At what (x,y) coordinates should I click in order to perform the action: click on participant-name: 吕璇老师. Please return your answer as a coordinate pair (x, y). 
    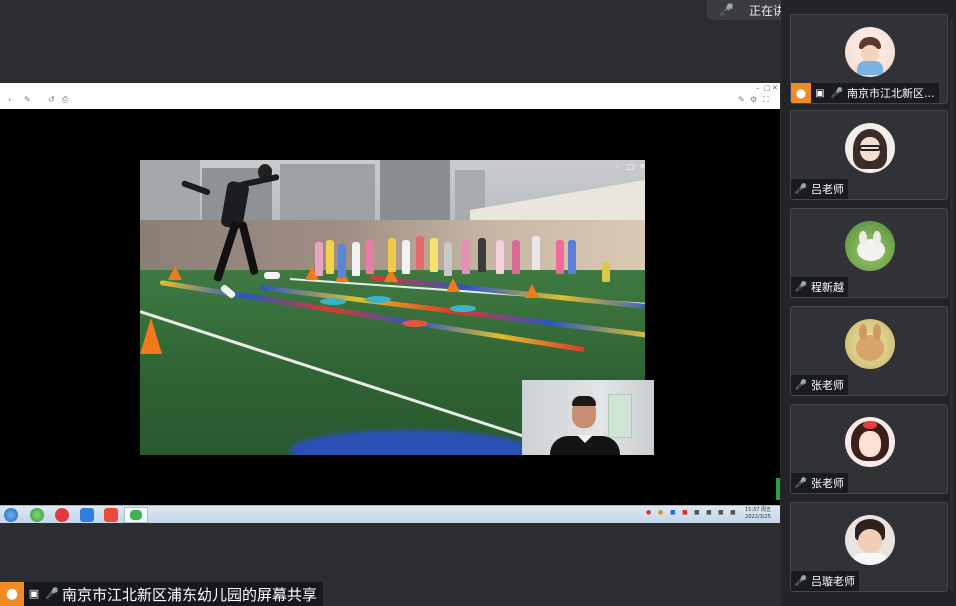
    Looking at the image, I should click on (833, 581).